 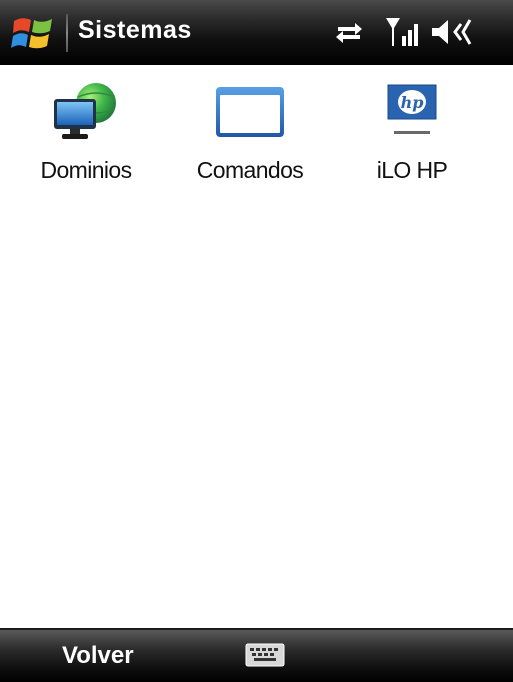 What do you see at coordinates (135, 30) in the screenshot?
I see `page-title: Sistemas` at bounding box center [135, 30].